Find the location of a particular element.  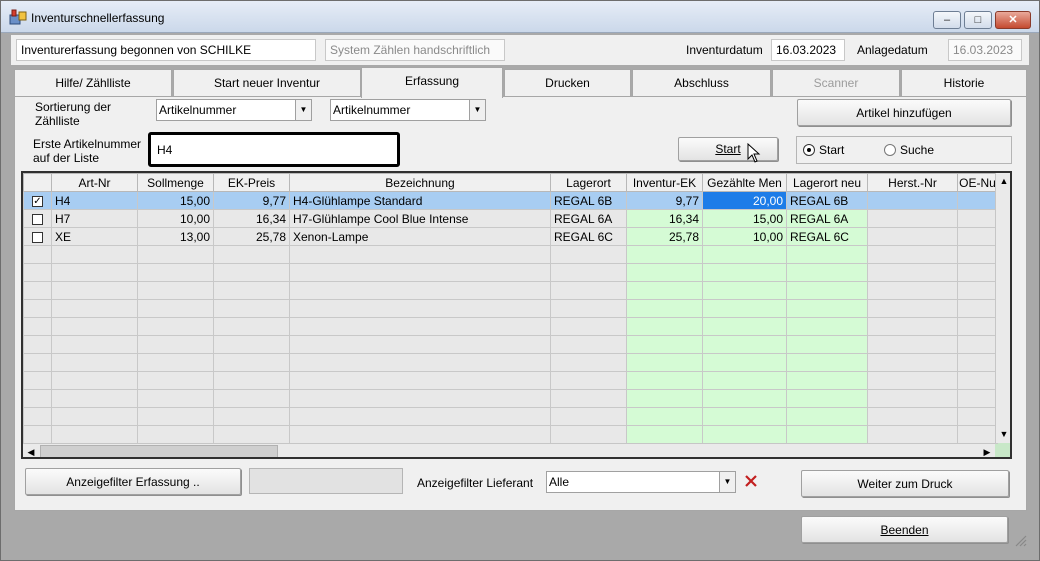

tab-history: Historie is located at coordinates (964, 82).